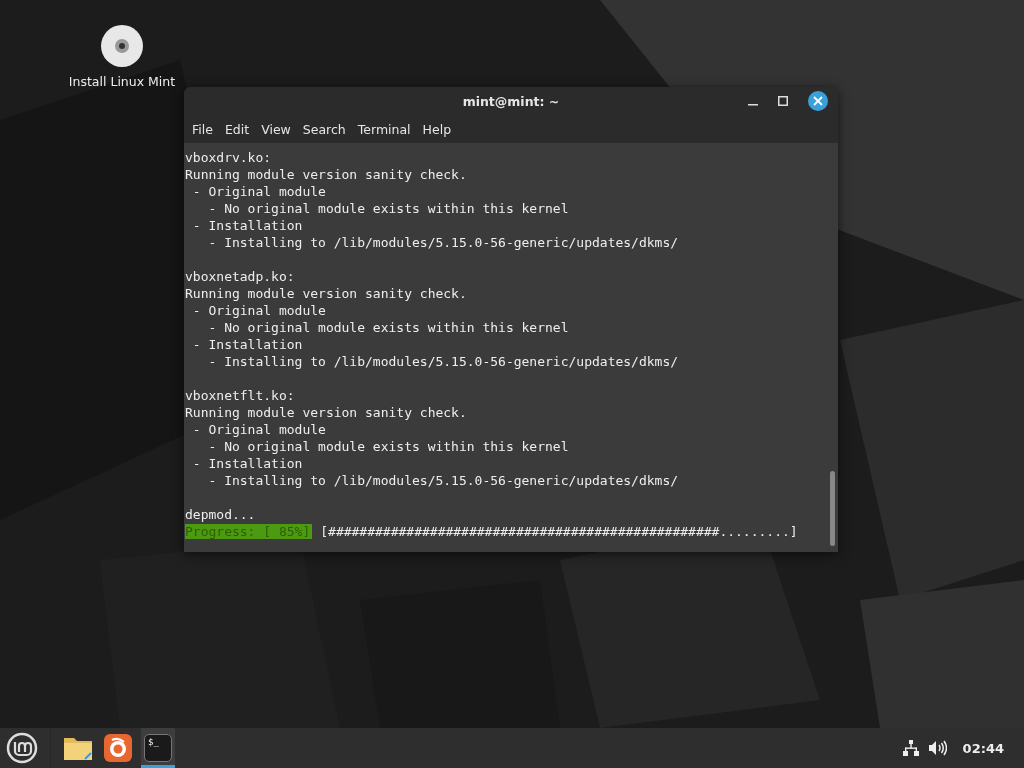 This screenshot has width=1024, height=768. I want to click on clock: 02:44, so click(983, 748).